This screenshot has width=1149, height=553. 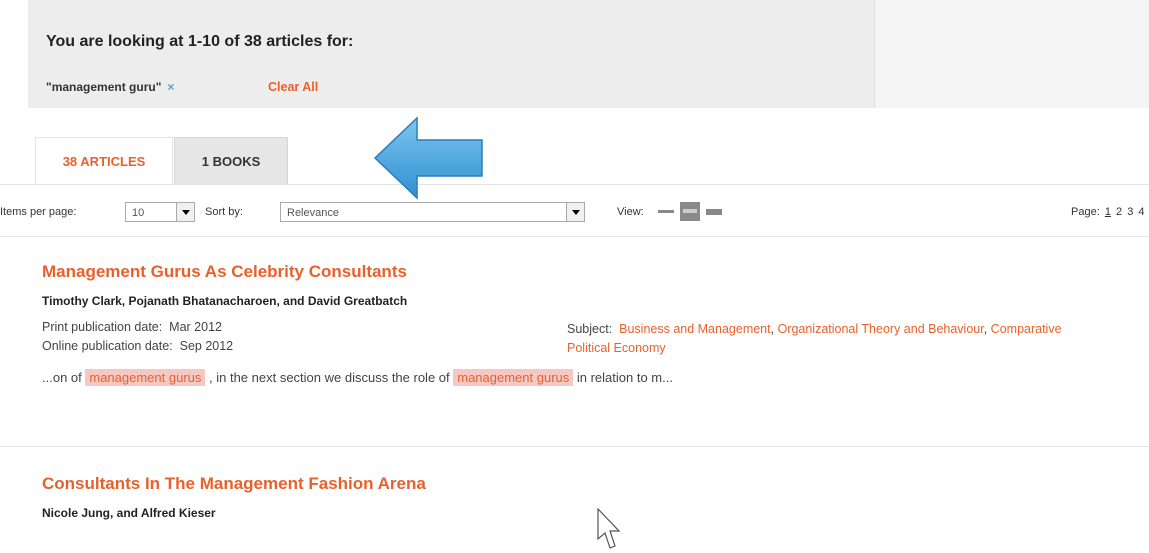 I want to click on toolbar-divider, so click(x=574, y=236).